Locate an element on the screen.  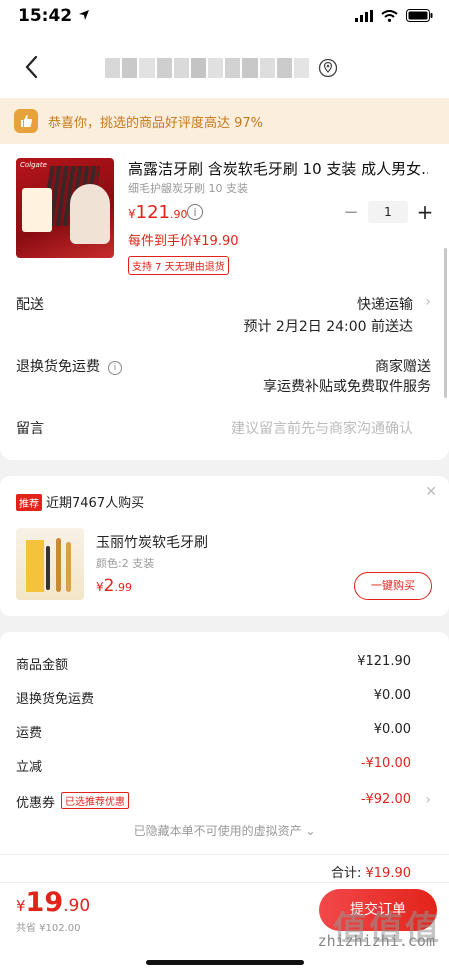
info-icon: i is located at coordinates (115, 368).